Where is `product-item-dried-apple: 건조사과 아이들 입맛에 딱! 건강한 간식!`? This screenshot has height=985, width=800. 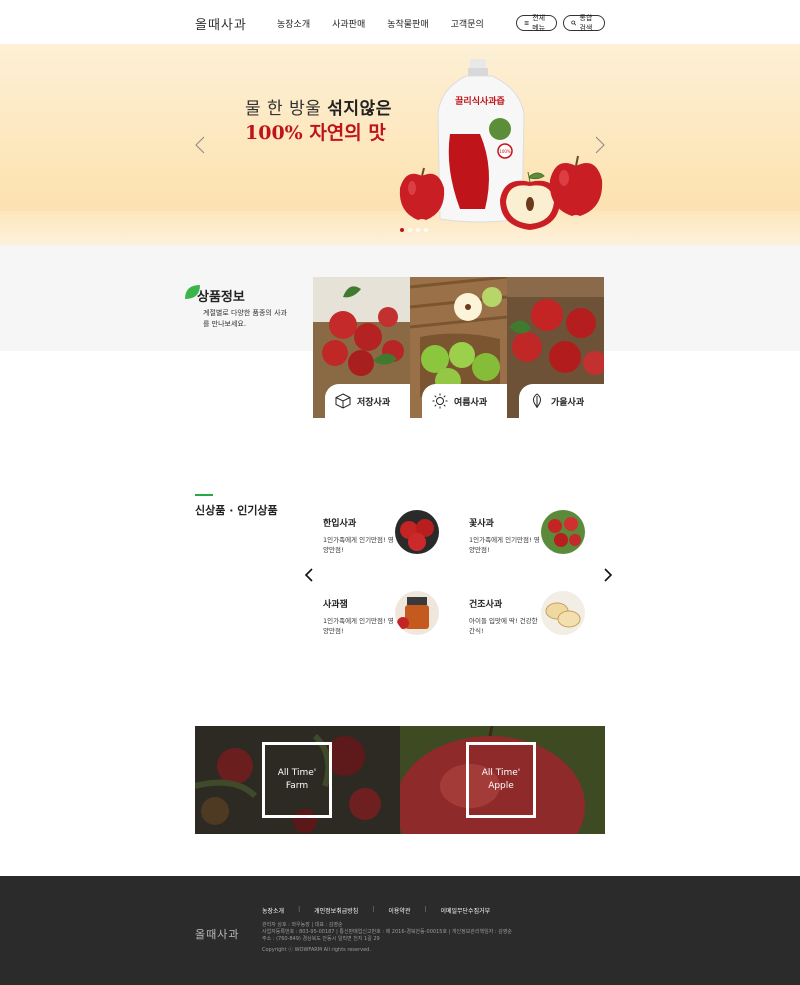 product-item-dried-apple: 건조사과 아이들 입맛에 딱! 건강한 간식! is located at coordinates (534, 619).